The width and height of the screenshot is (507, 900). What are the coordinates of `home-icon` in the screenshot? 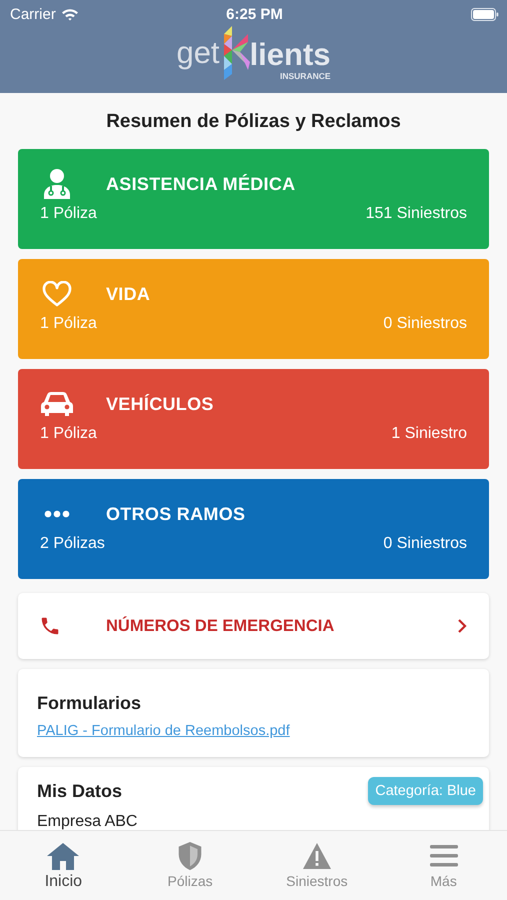 It's located at (63, 856).